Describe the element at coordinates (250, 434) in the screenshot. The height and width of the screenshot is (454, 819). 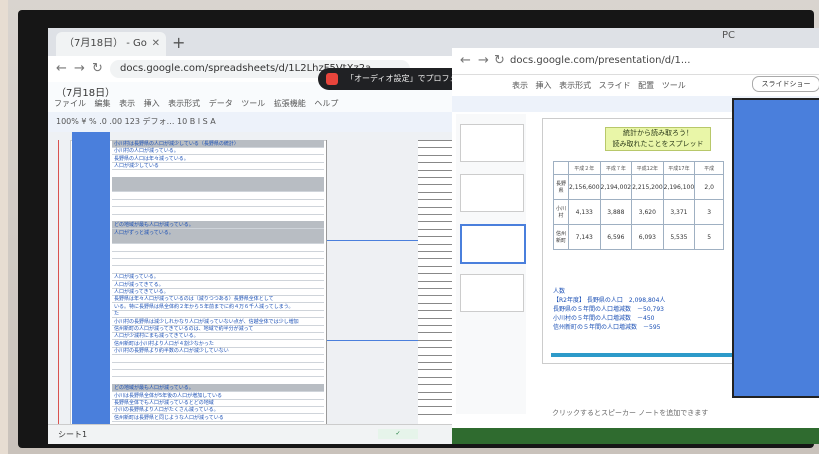
I see `sheet-tabs-bar: シート1 ✓` at that location.